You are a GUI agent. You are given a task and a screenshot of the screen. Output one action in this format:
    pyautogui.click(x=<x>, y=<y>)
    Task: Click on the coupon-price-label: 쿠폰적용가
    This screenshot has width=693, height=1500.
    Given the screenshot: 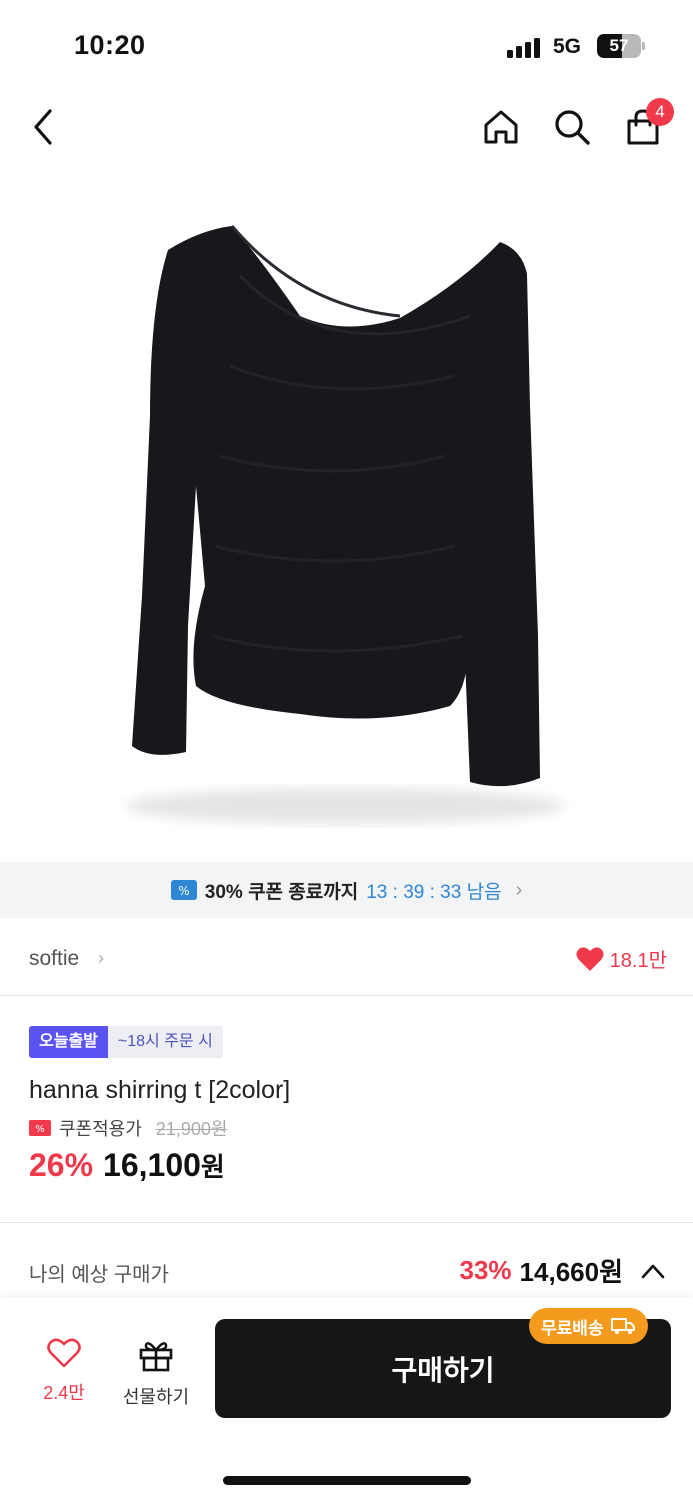 What is the action you would take?
    pyautogui.click(x=100, y=1129)
    